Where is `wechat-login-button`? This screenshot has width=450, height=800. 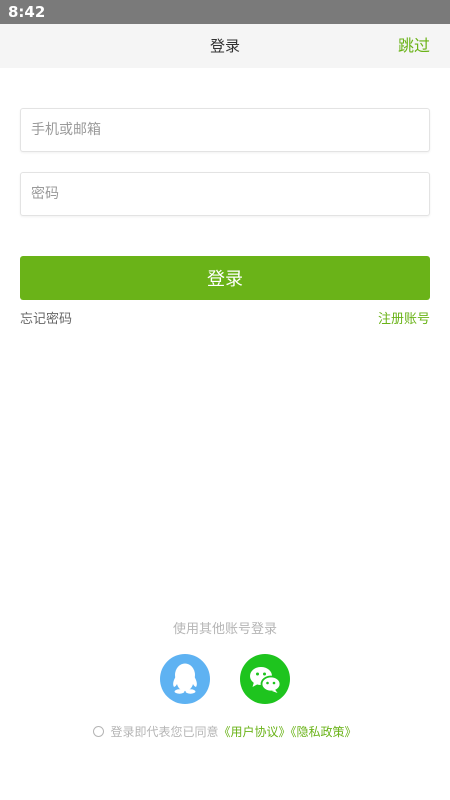 wechat-login-button is located at coordinates (265, 679).